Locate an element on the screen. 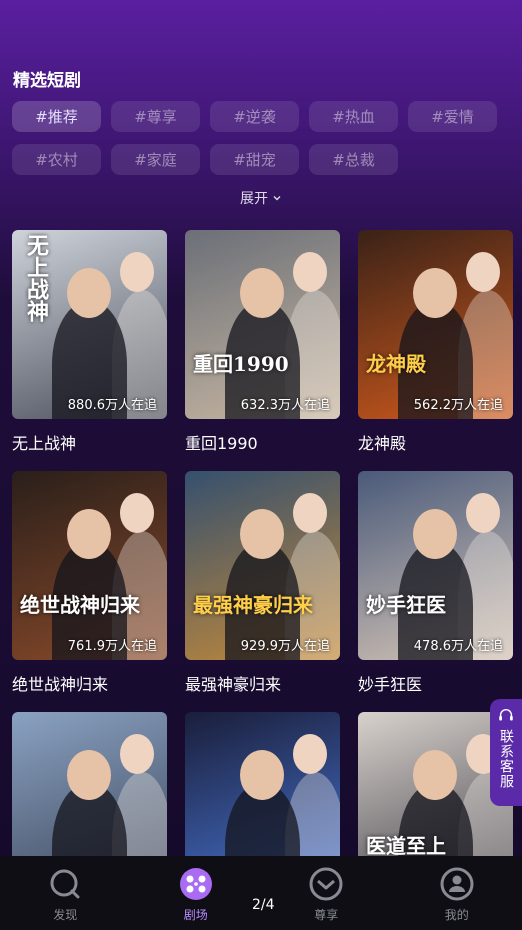 The height and width of the screenshot is (930, 522). tab-premium: 尊享 is located at coordinates (326, 893).